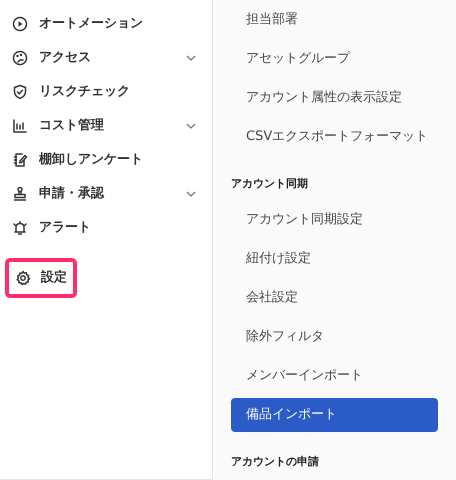 The height and width of the screenshot is (480, 456). What do you see at coordinates (275, 462) in the screenshot?
I see `section-header: アカウントの申請` at bounding box center [275, 462].